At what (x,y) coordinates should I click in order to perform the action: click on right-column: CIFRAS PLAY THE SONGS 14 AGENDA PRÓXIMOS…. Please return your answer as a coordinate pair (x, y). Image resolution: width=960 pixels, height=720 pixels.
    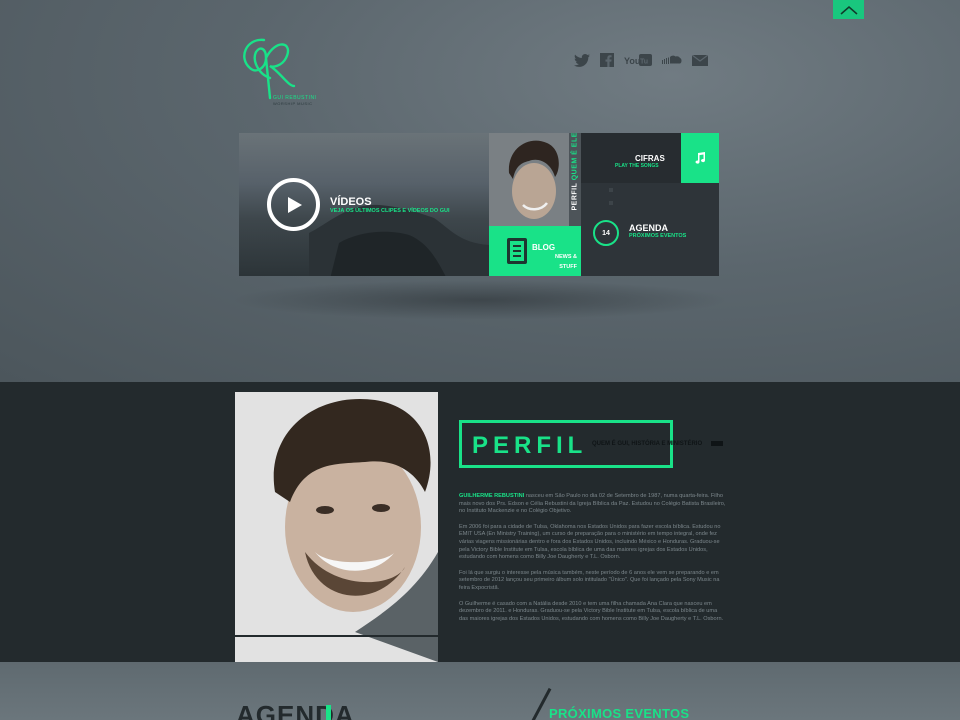
    Looking at the image, I should click on (650, 204).